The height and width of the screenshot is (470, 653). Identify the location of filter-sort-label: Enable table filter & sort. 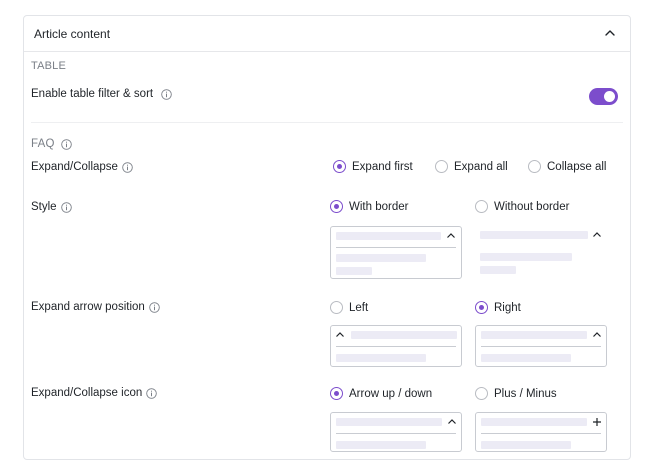
(92, 94).